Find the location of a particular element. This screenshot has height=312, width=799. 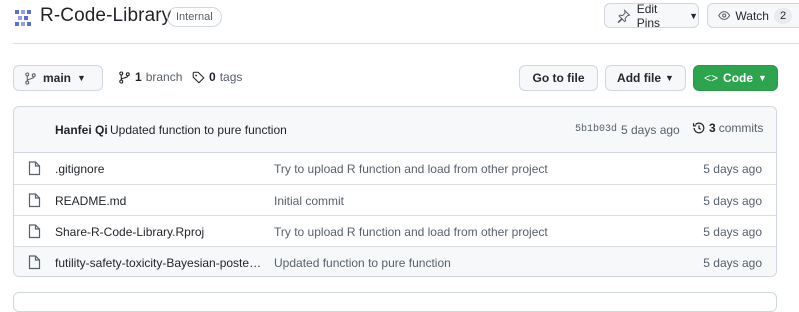

readme-box is located at coordinates (395, 302).